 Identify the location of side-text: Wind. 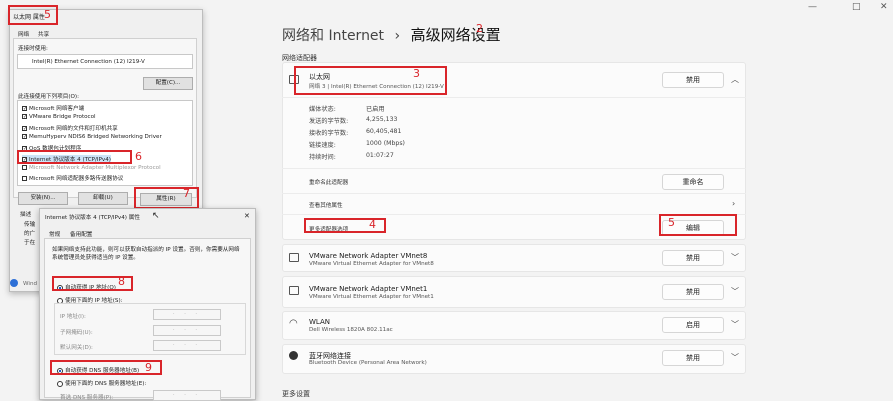
(30, 284).